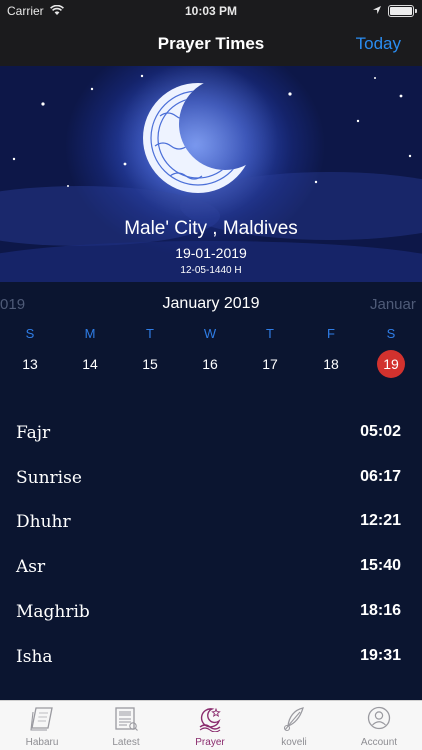 The width and height of the screenshot is (422, 750). I want to click on date-row: 13 14 15 16 17 18 19, so click(211, 364).